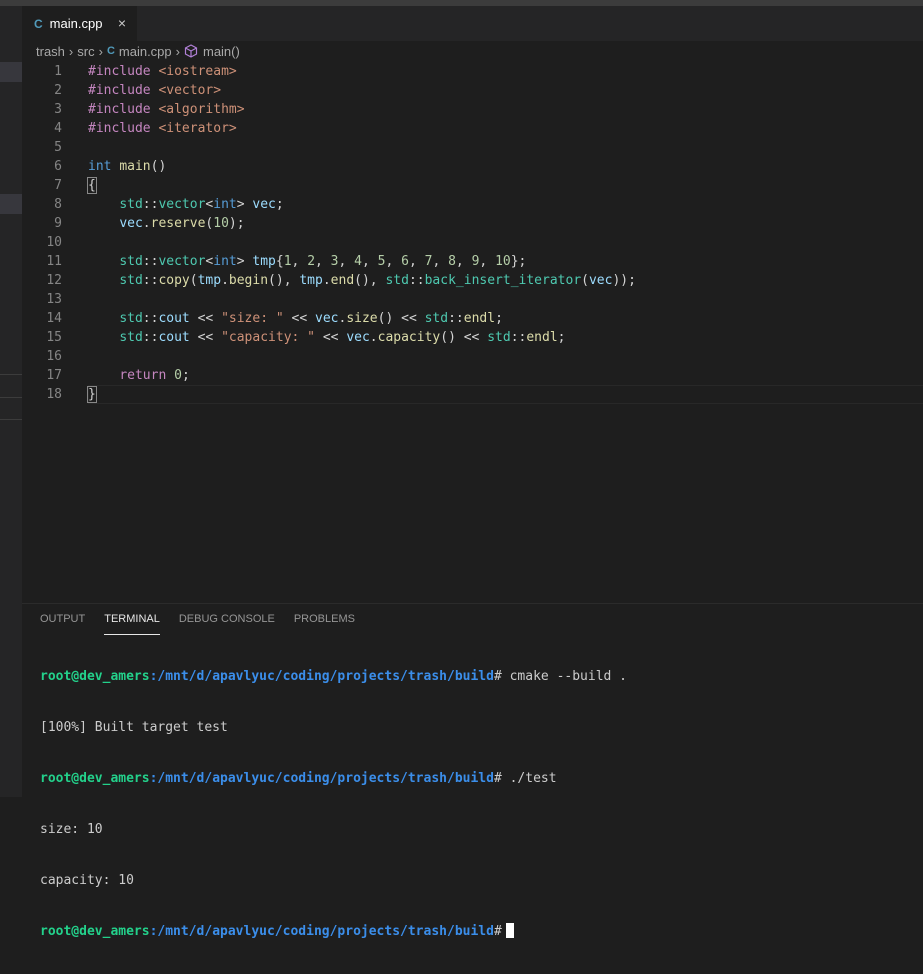 This screenshot has height=974, width=923. Describe the element at coordinates (58, 166) in the screenshot. I see `line-number: 6` at that location.